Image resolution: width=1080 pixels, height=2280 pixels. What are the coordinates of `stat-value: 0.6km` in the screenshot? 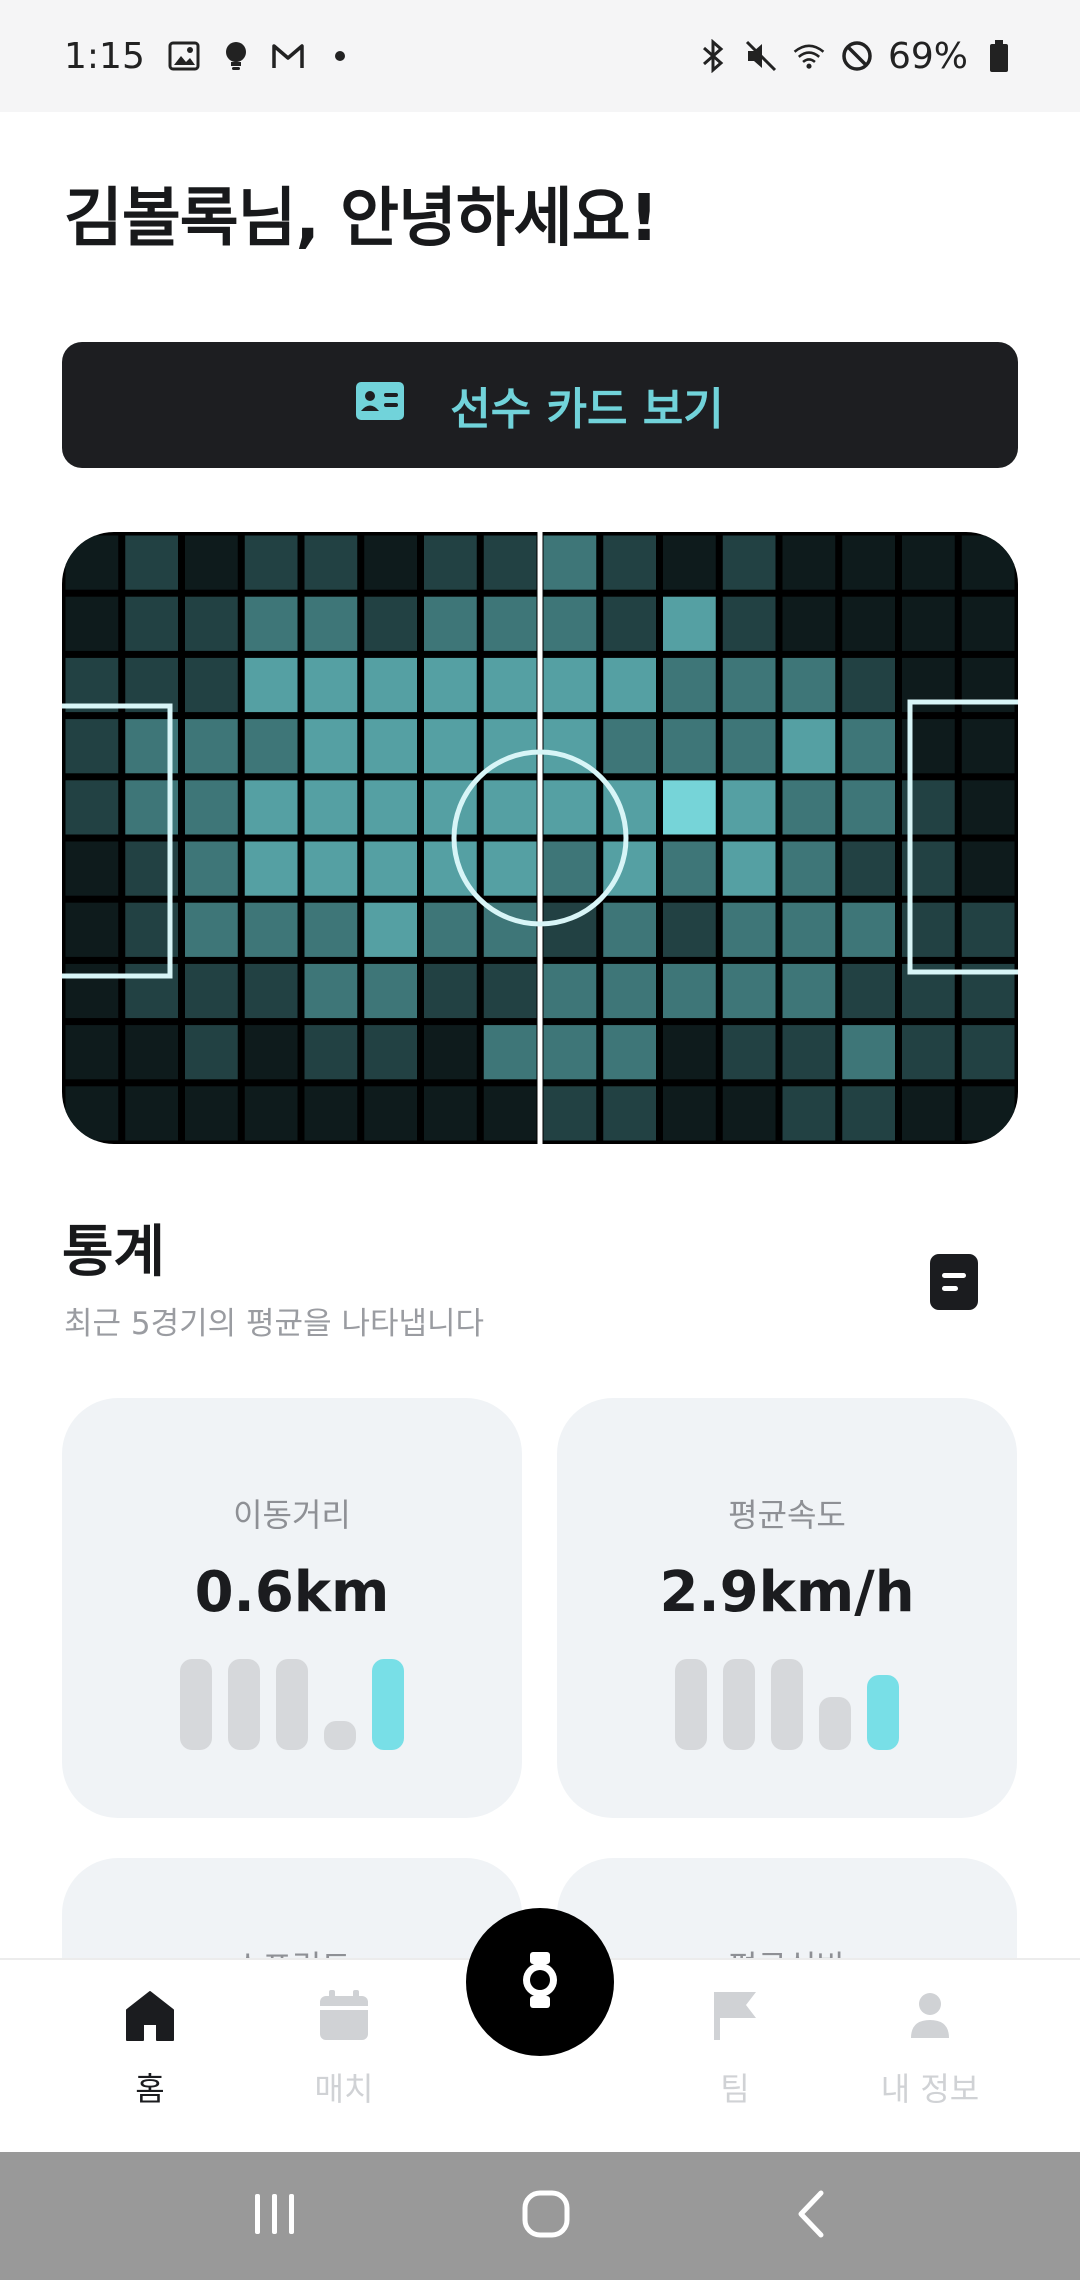 It's located at (292, 1592).